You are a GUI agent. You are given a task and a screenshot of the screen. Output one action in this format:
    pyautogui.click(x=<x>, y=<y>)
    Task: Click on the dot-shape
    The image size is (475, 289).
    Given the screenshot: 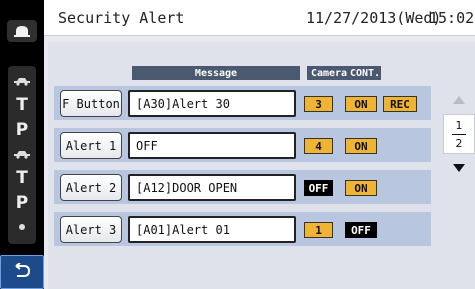 What is the action you would take?
    pyautogui.click(x=22, y=226)
    